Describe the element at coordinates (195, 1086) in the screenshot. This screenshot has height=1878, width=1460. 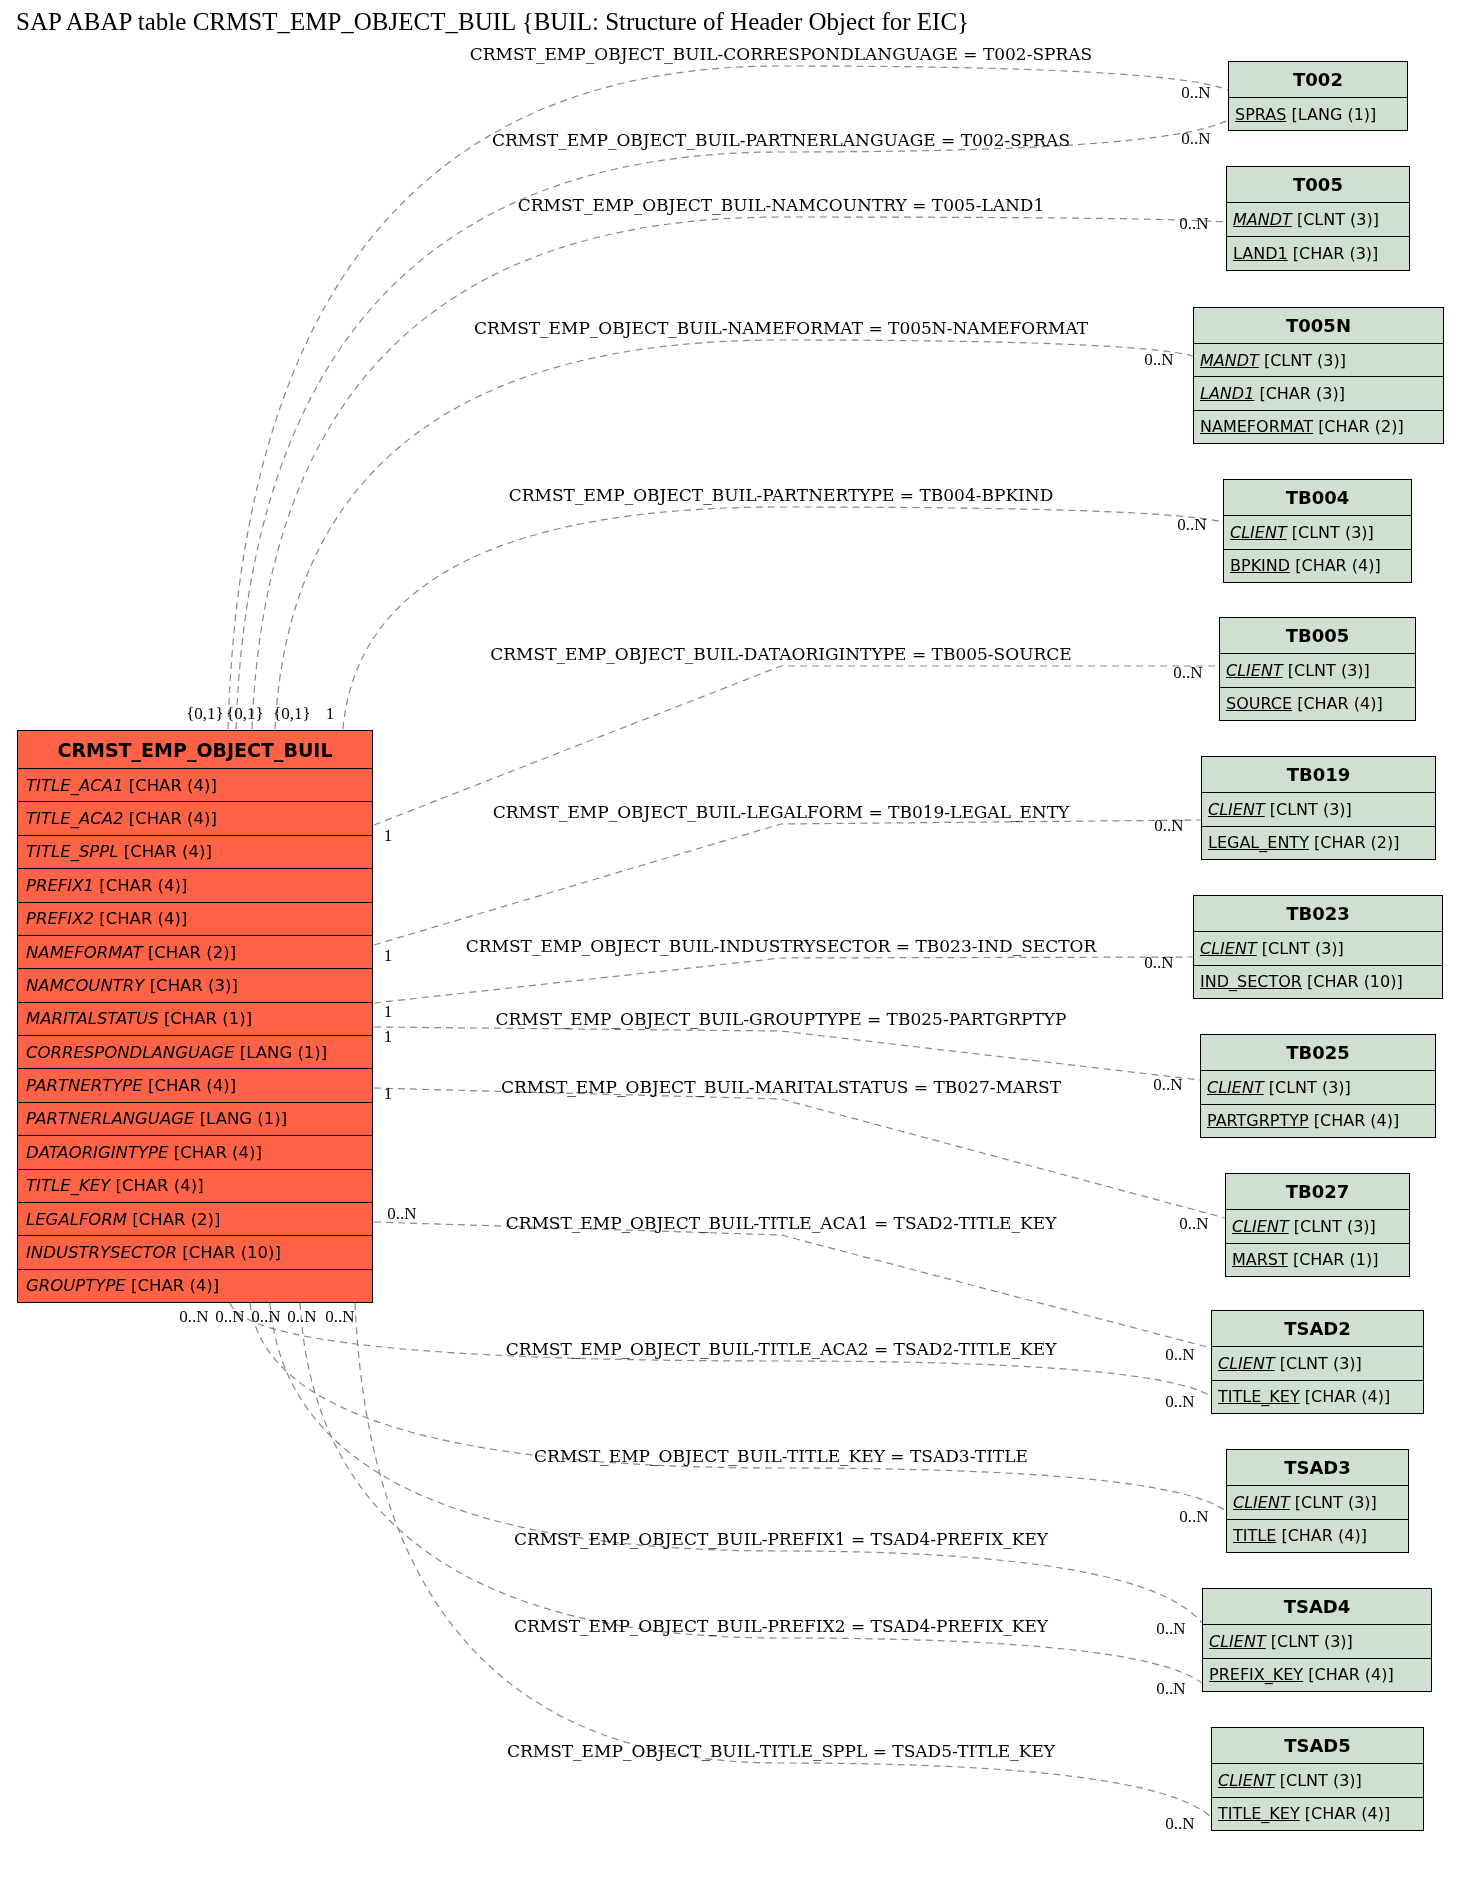
I see `table-field: PARTNERTYPE [CHAR (4)]` at that location.